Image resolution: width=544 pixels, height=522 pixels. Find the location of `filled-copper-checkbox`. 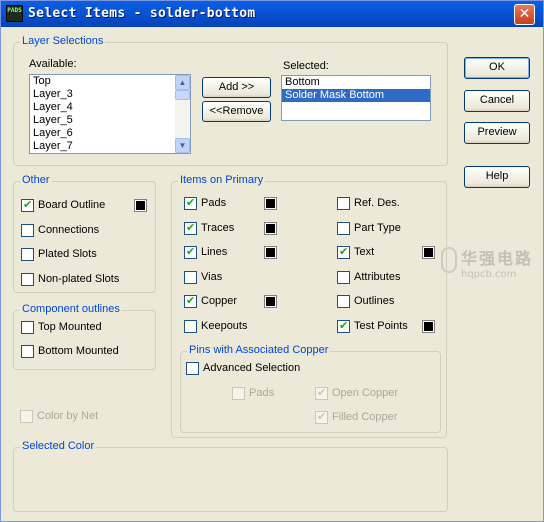

filled-copper-checkbox is located at coordinates (321, 417).